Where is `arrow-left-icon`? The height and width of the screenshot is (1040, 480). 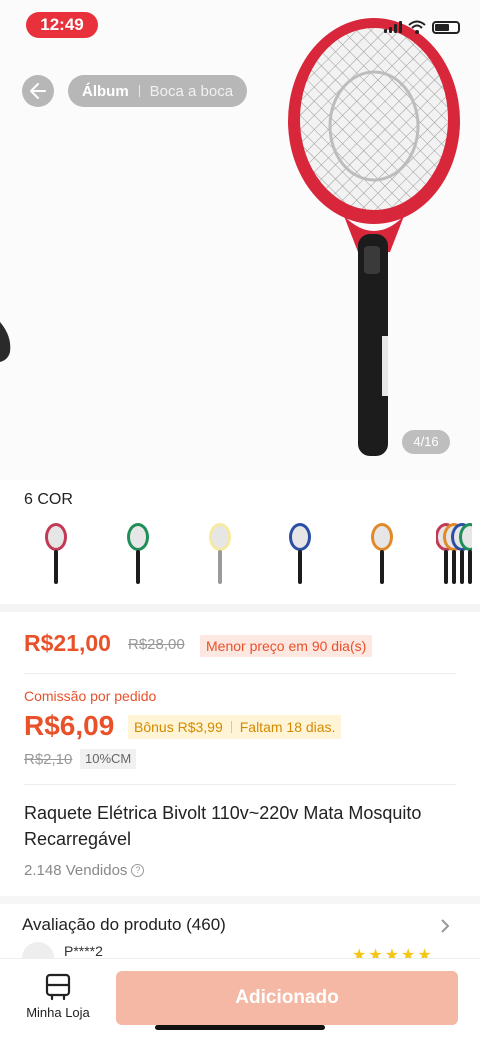
arrow-left-icon is located at coordinates (38, 91).